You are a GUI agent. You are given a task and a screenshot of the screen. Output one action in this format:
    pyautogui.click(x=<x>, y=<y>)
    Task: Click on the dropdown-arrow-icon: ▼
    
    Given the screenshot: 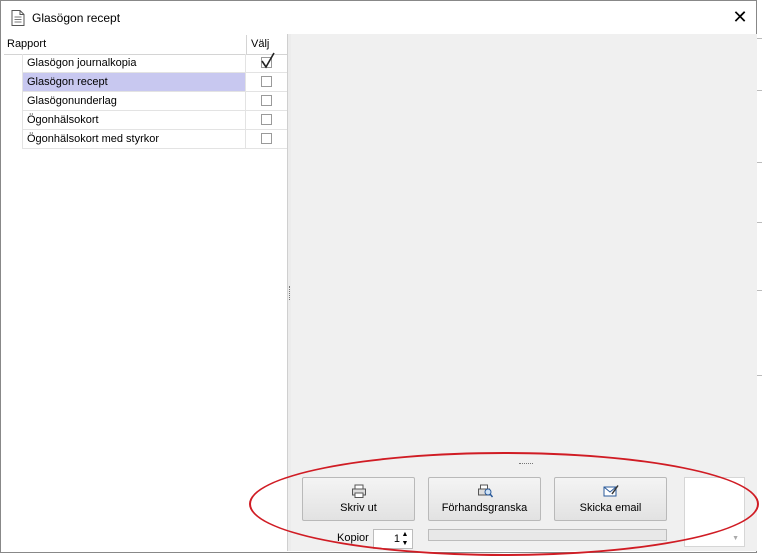 What is the action you would take?
    pyautogui.click(x=735, y=538)
    